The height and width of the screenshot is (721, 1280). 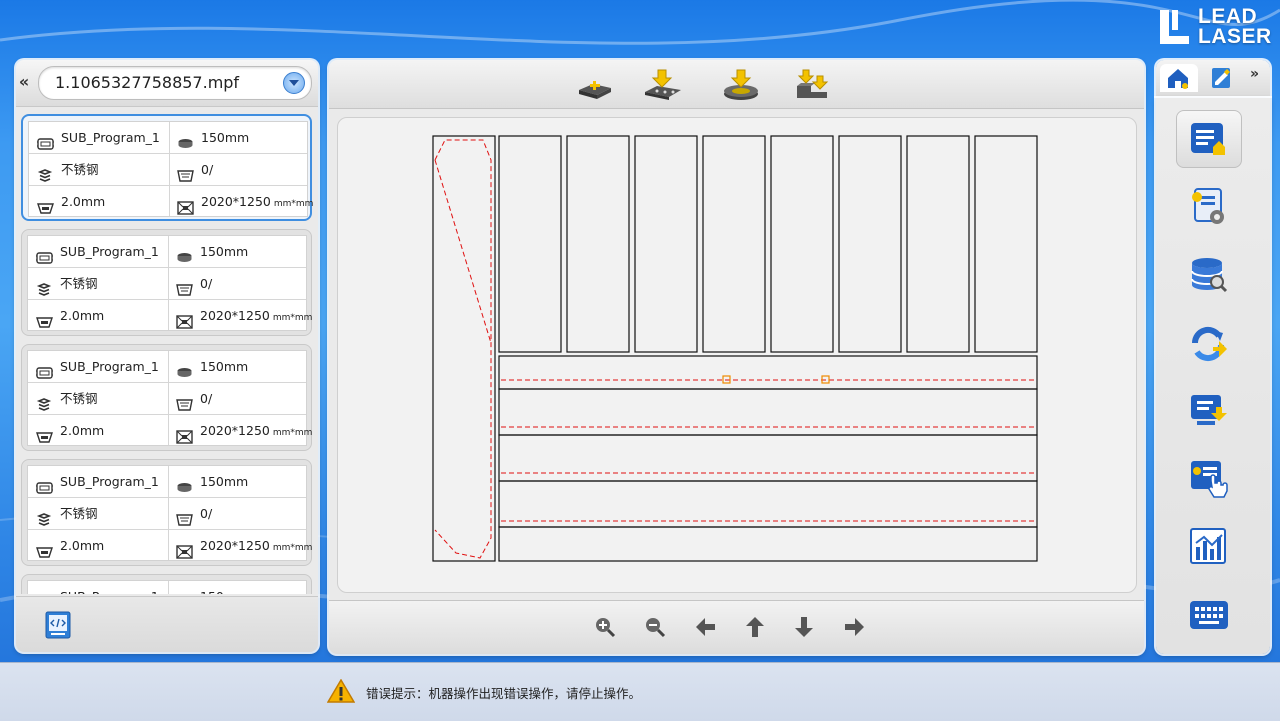 I want to click on keyboard-icon, so click(x=1209, y=615).